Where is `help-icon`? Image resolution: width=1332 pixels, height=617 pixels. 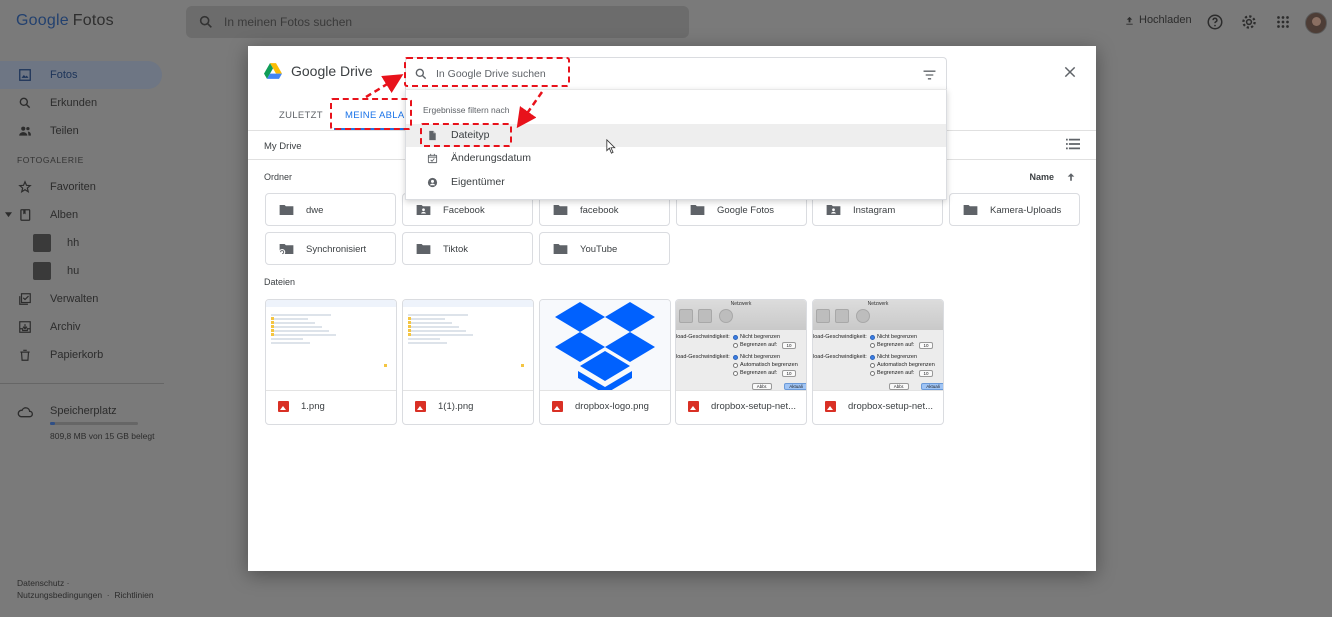 help-icon is located at coordinates (1215, 22).